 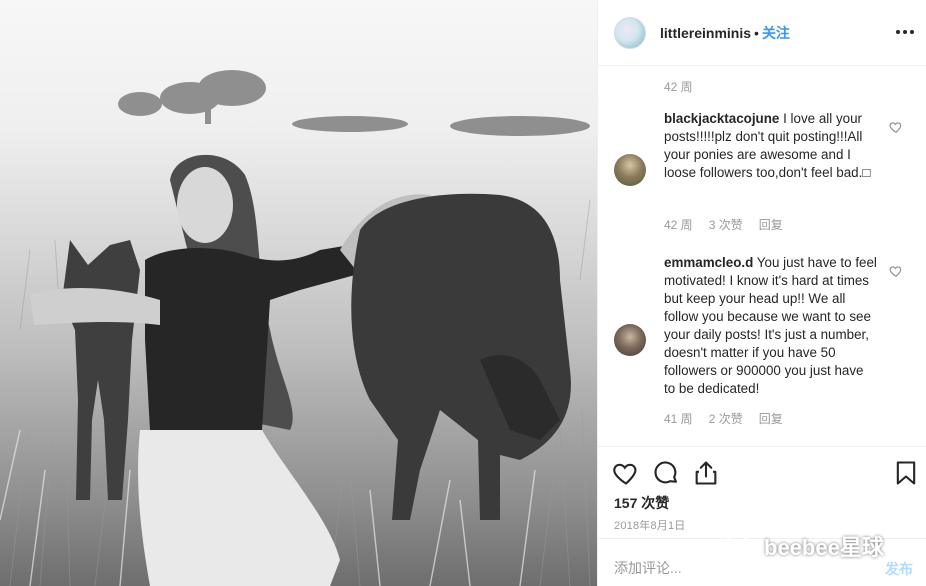 What do you see at coordinates (762, 492) in the screenshot?
I see `post-actions: 157 次赞 2018年8月1日` at bounding box center [762, 492].